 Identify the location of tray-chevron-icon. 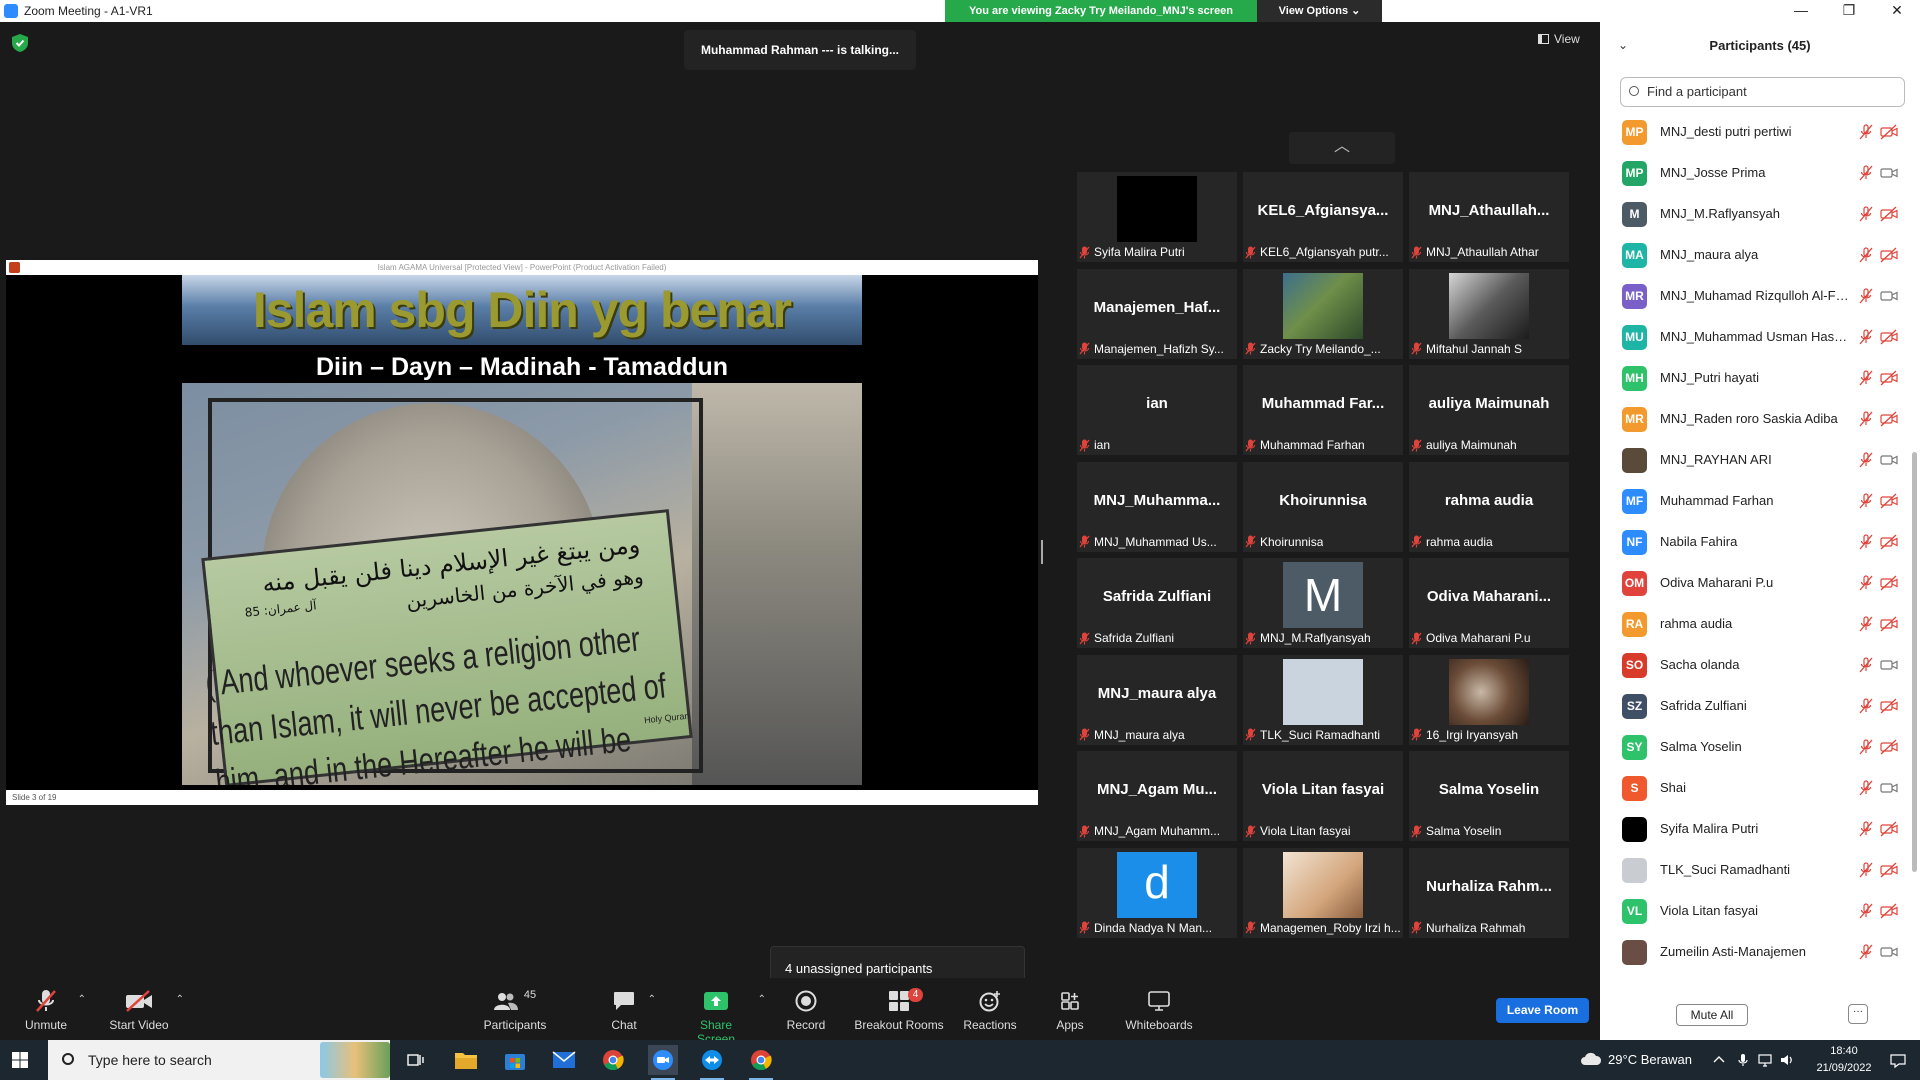
(1719, 1060).